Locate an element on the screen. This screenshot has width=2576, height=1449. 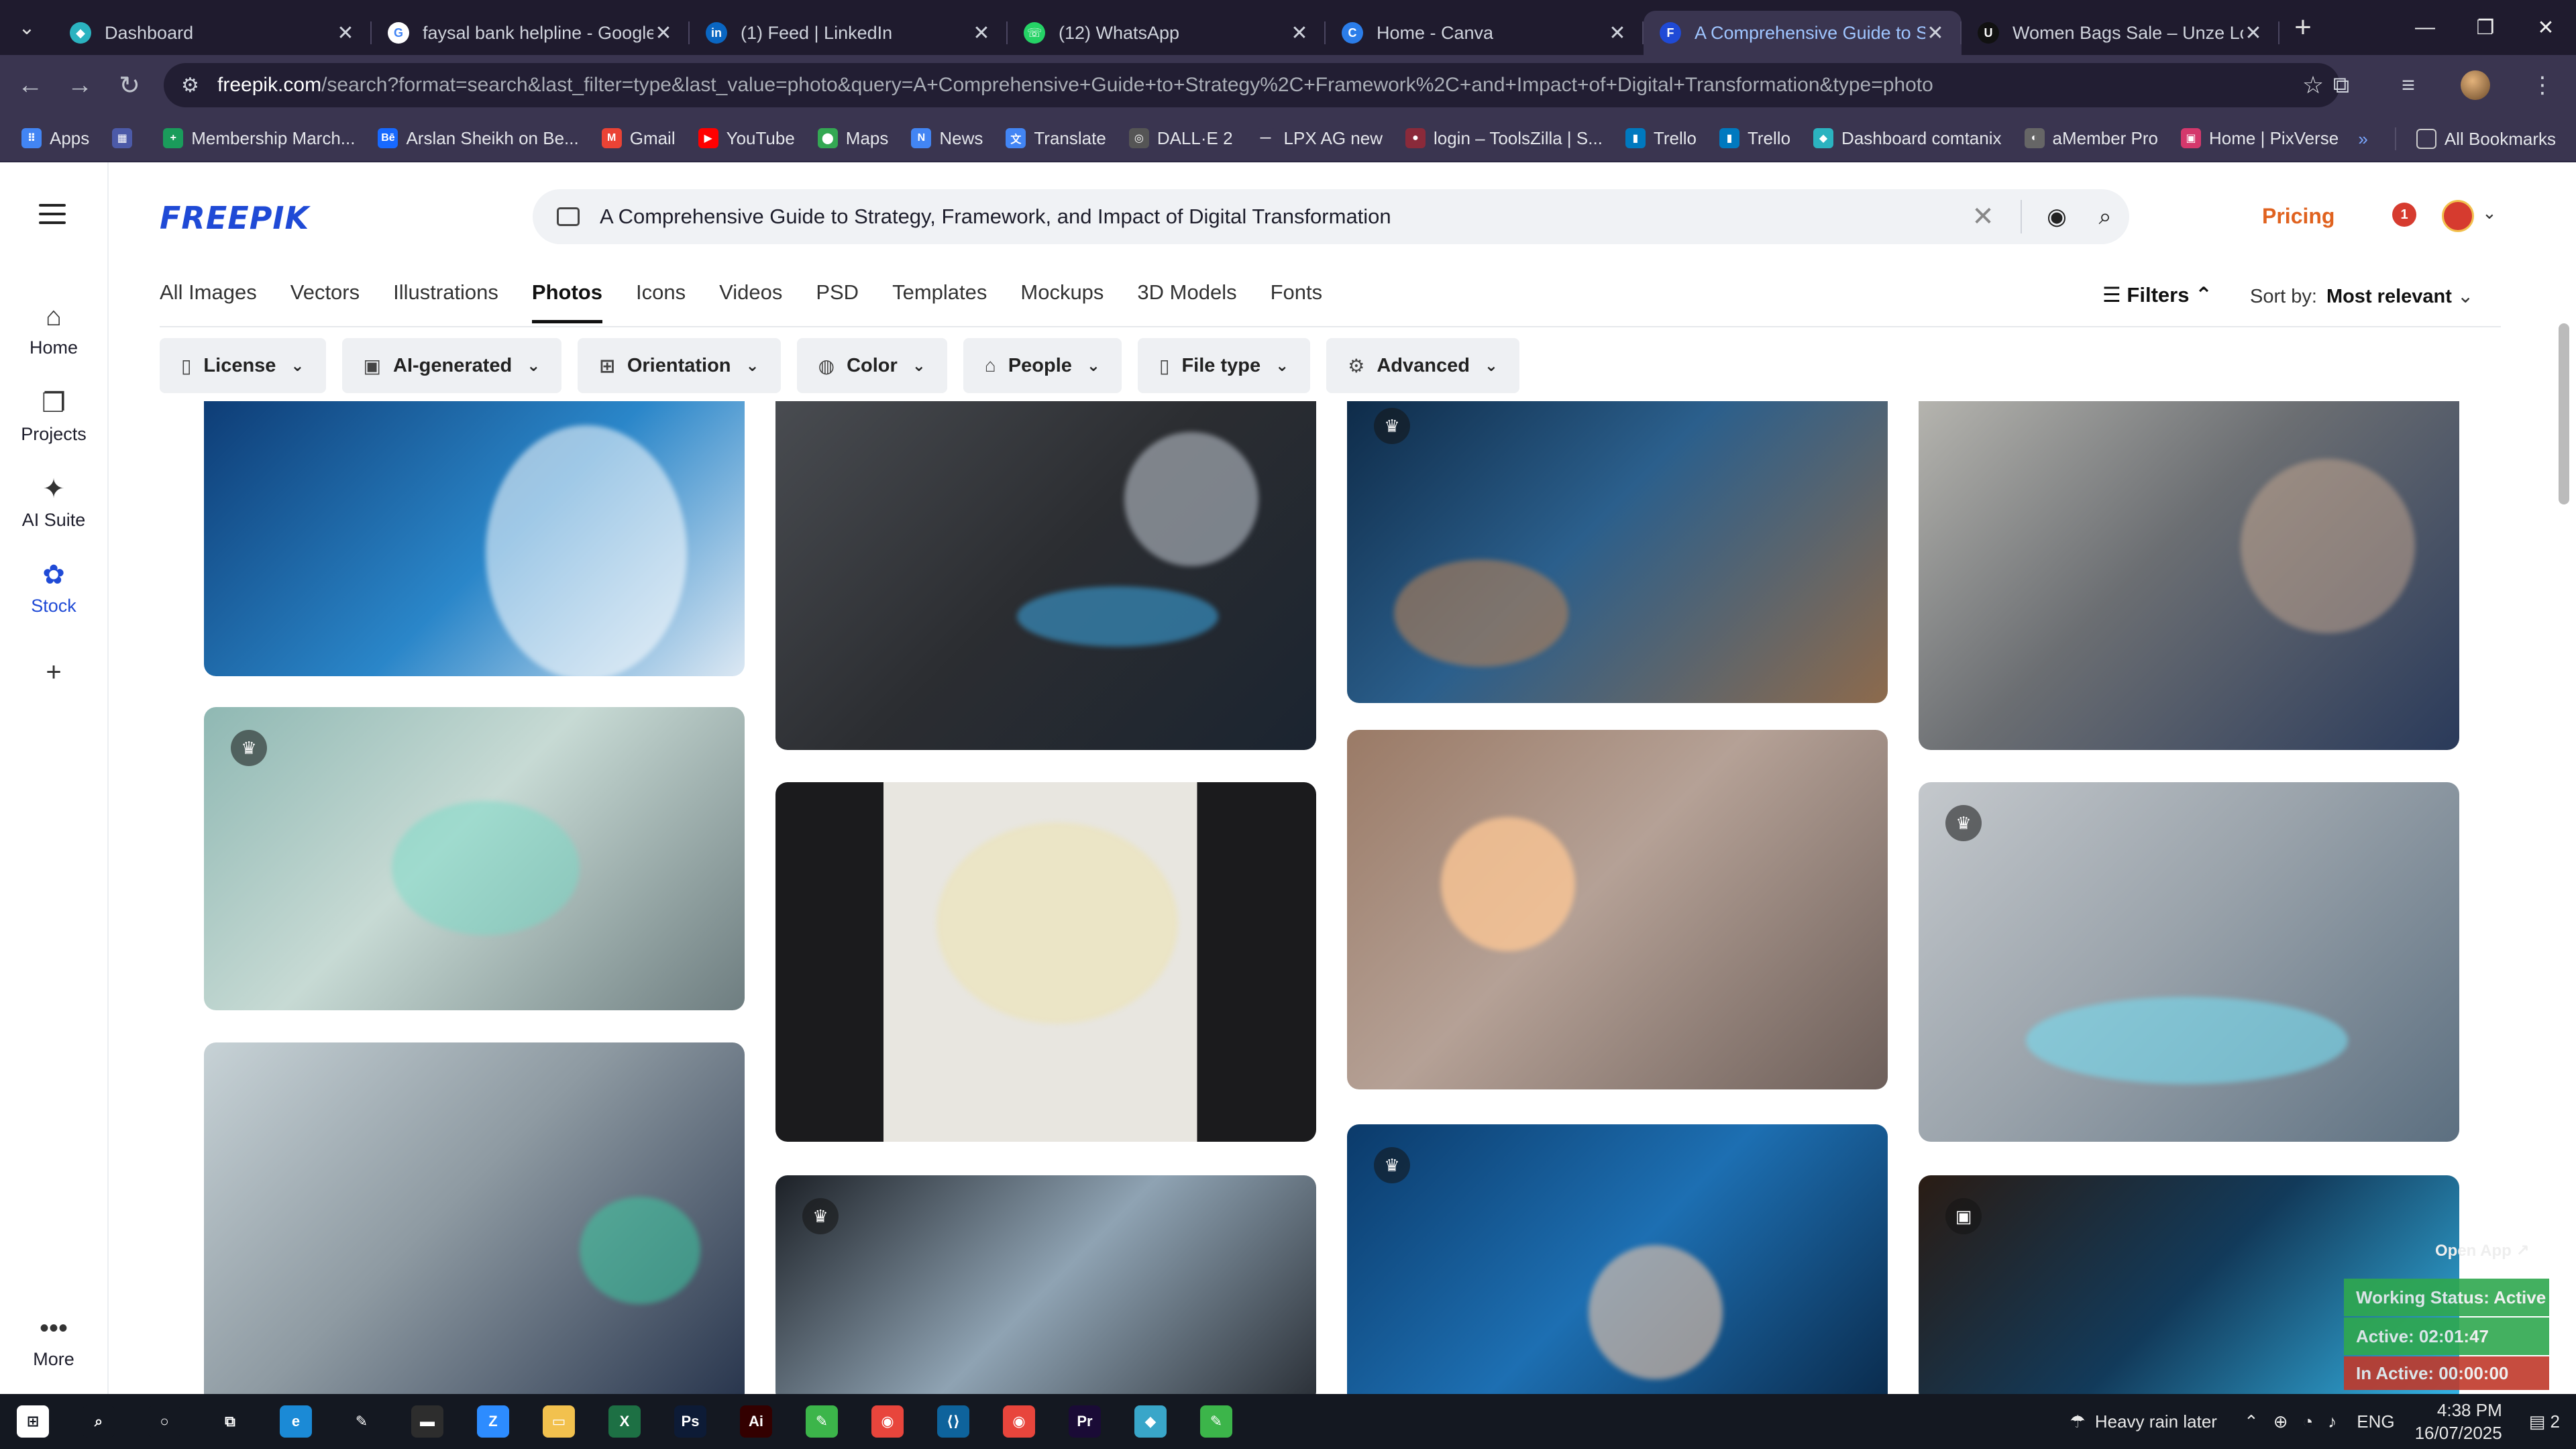
filter-chip: ⊞ Orientation ⌄ is located at coordinates (679, 365).